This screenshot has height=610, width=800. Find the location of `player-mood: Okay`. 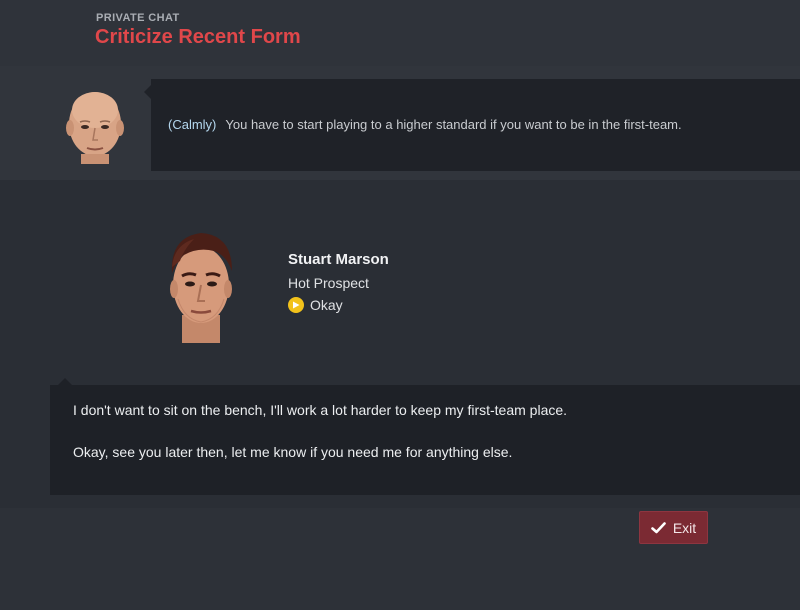

player-mood: Okay is located at coordinates (315, 305).